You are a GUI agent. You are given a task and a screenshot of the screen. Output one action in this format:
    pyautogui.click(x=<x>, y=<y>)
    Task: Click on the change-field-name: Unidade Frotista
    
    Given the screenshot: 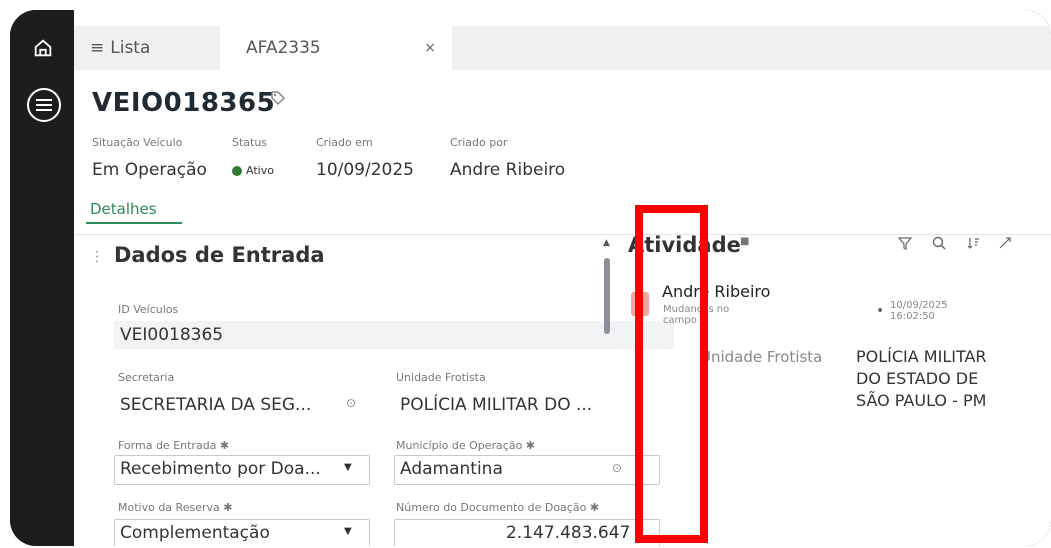 What is the action you would take?
    pyautogui.click(x=761, y=357)
    